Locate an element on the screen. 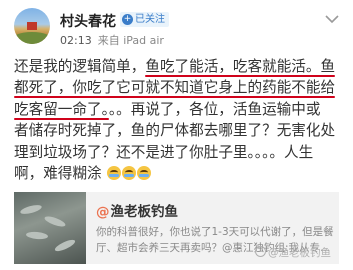  post-text: 。。再说了，各位，活鱼运输中或 is located at coordinates (214, 109).